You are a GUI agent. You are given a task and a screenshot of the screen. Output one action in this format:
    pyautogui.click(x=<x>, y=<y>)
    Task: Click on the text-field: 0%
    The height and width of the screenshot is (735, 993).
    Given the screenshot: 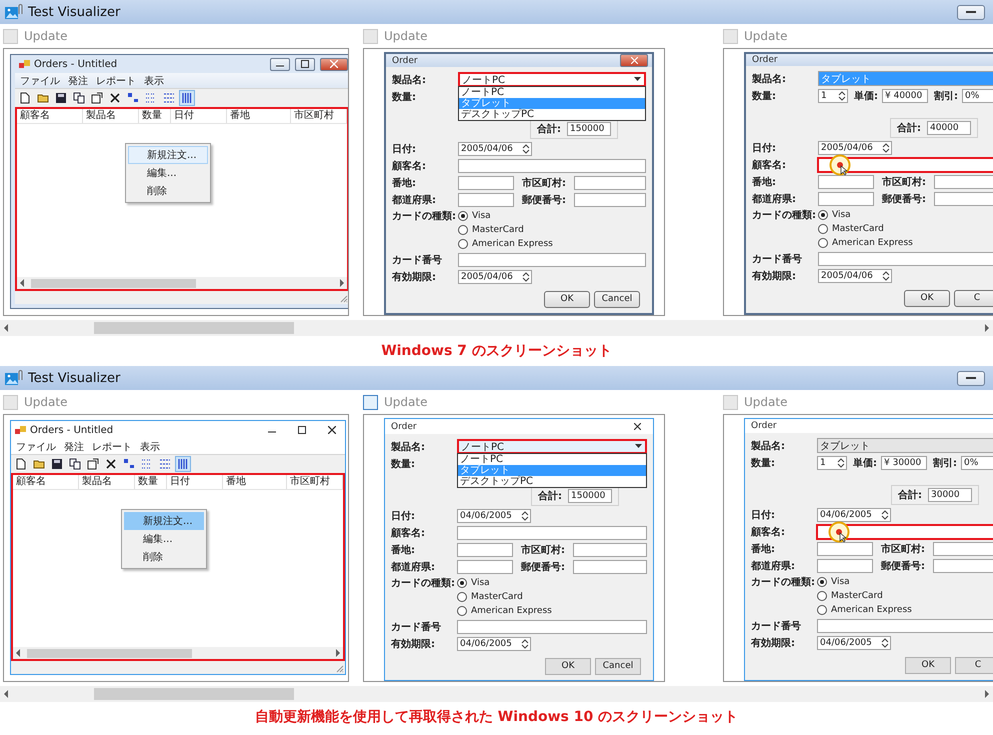 What is the action you would take?
    pyautogui.click(x=977, y=463)
    